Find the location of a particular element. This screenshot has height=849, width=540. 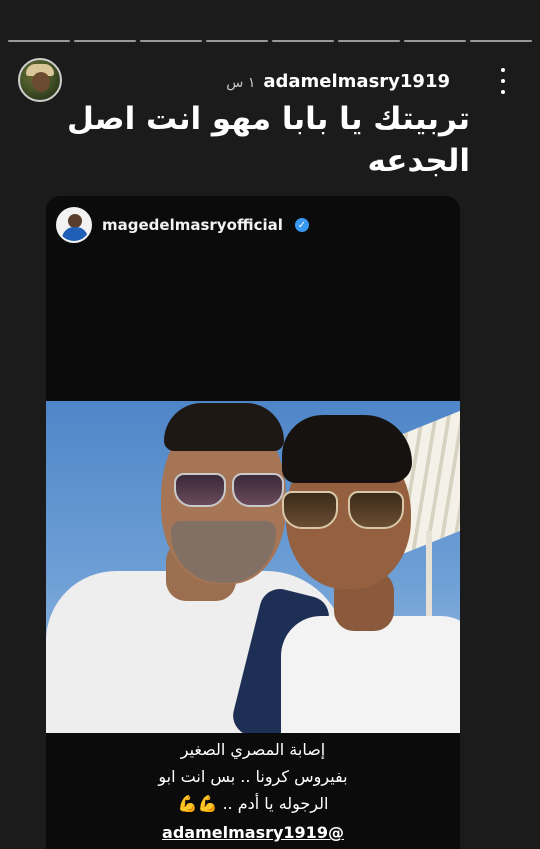

photo-man-hair is located at coordinates (224, 427).